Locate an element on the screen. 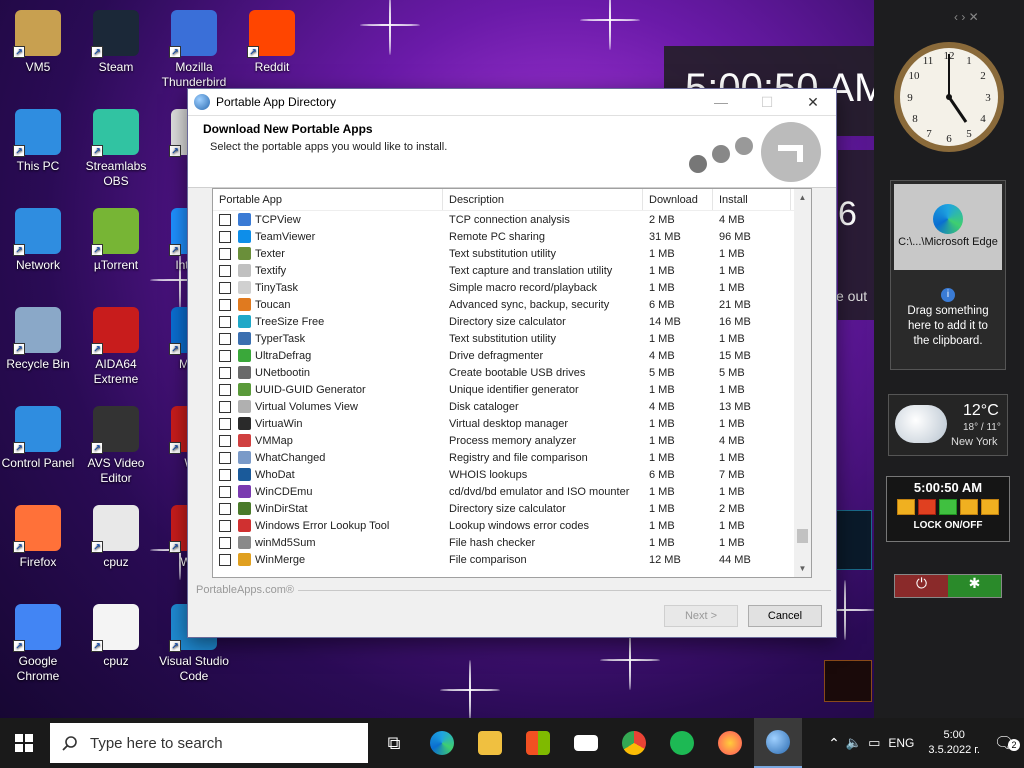 The height and width of the screenshot is (768, 1024). column-header-download: Download is located at coordinates (678, 199).